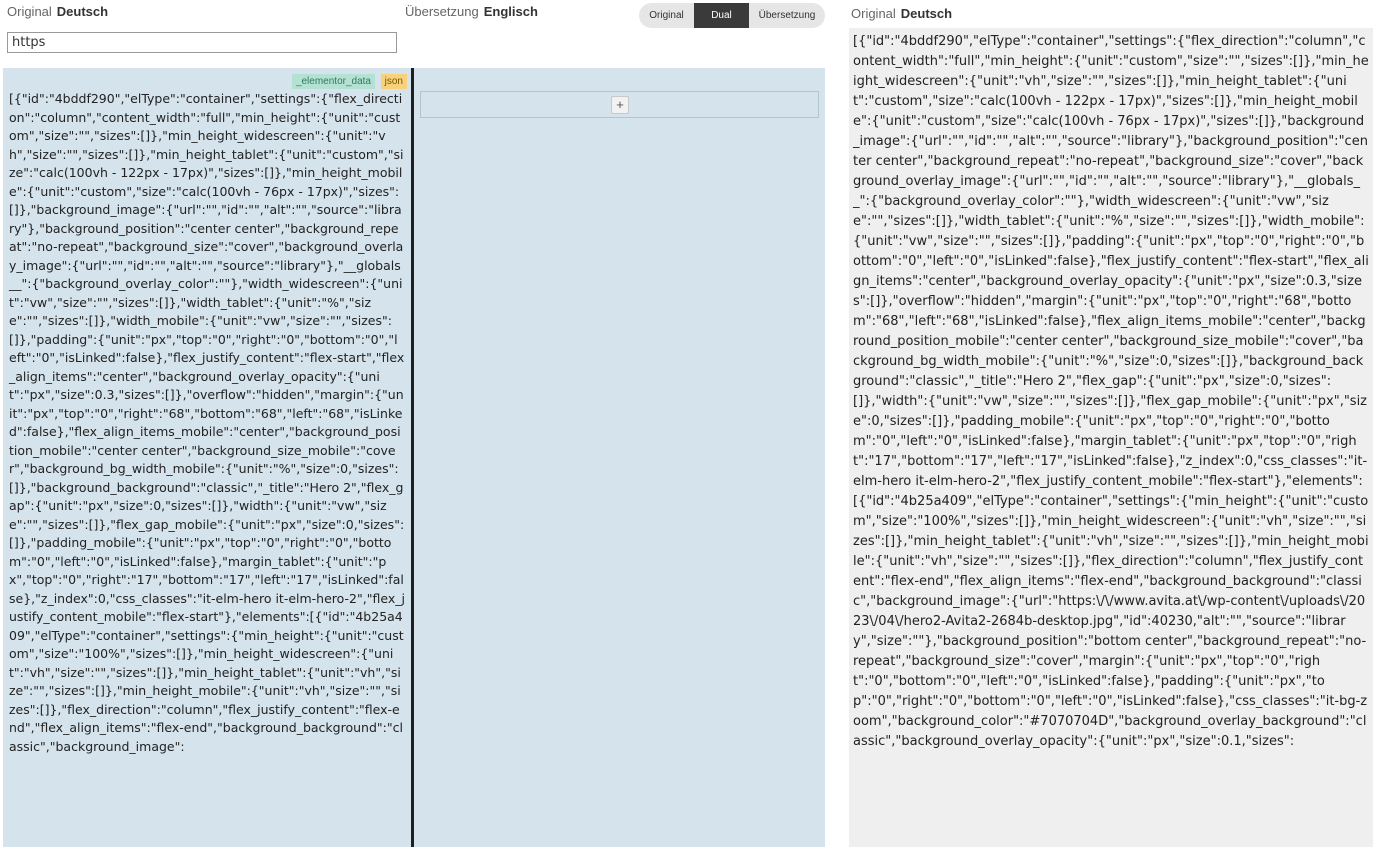  I want to click on translation-label: Übersetzung, so click(442, 11).